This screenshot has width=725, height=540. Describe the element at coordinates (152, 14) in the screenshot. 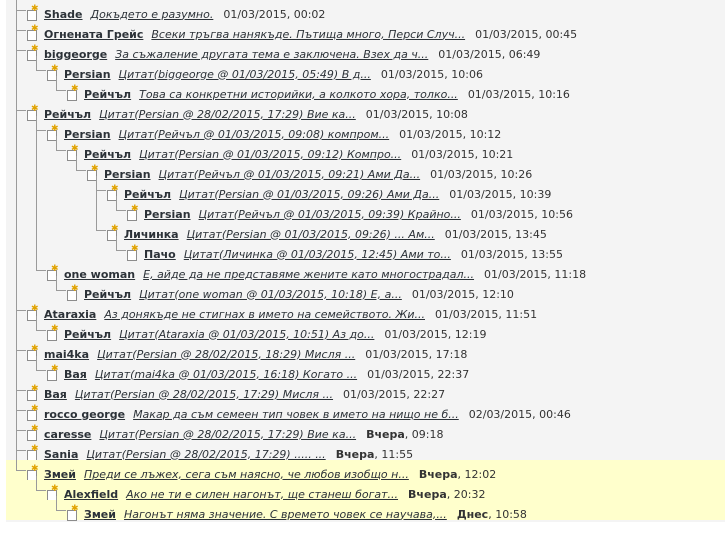

I see `post-snippet-link: Докъдето е разумно.` at that location.